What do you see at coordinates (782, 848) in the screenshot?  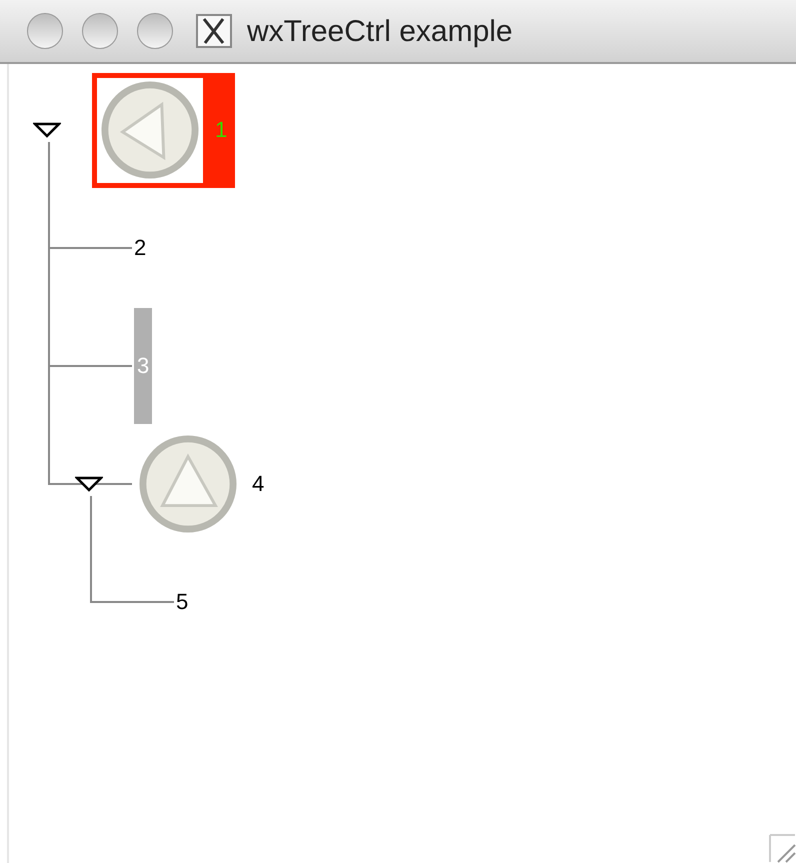 I see `resize-grip-icon` at bounding box center [782, 848].